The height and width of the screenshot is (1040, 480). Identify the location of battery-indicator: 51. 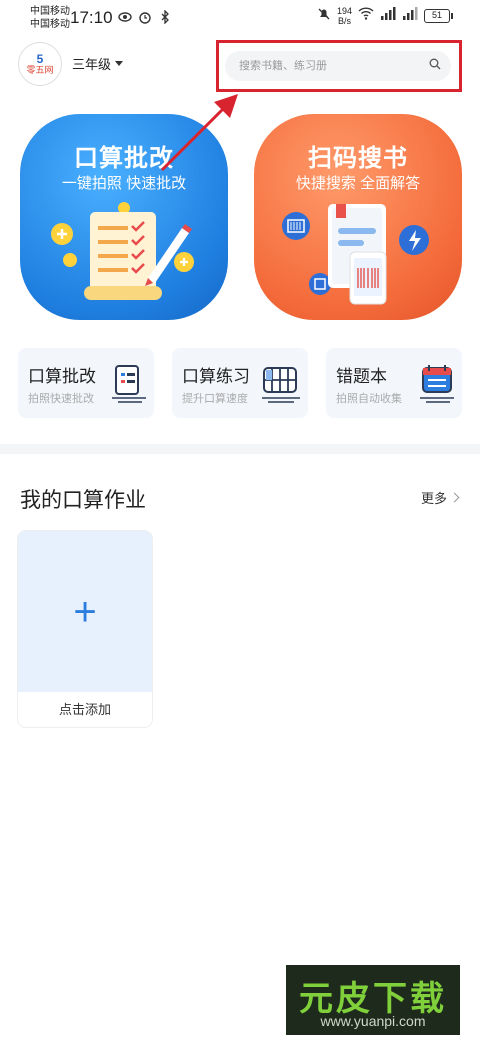
(438, 16).